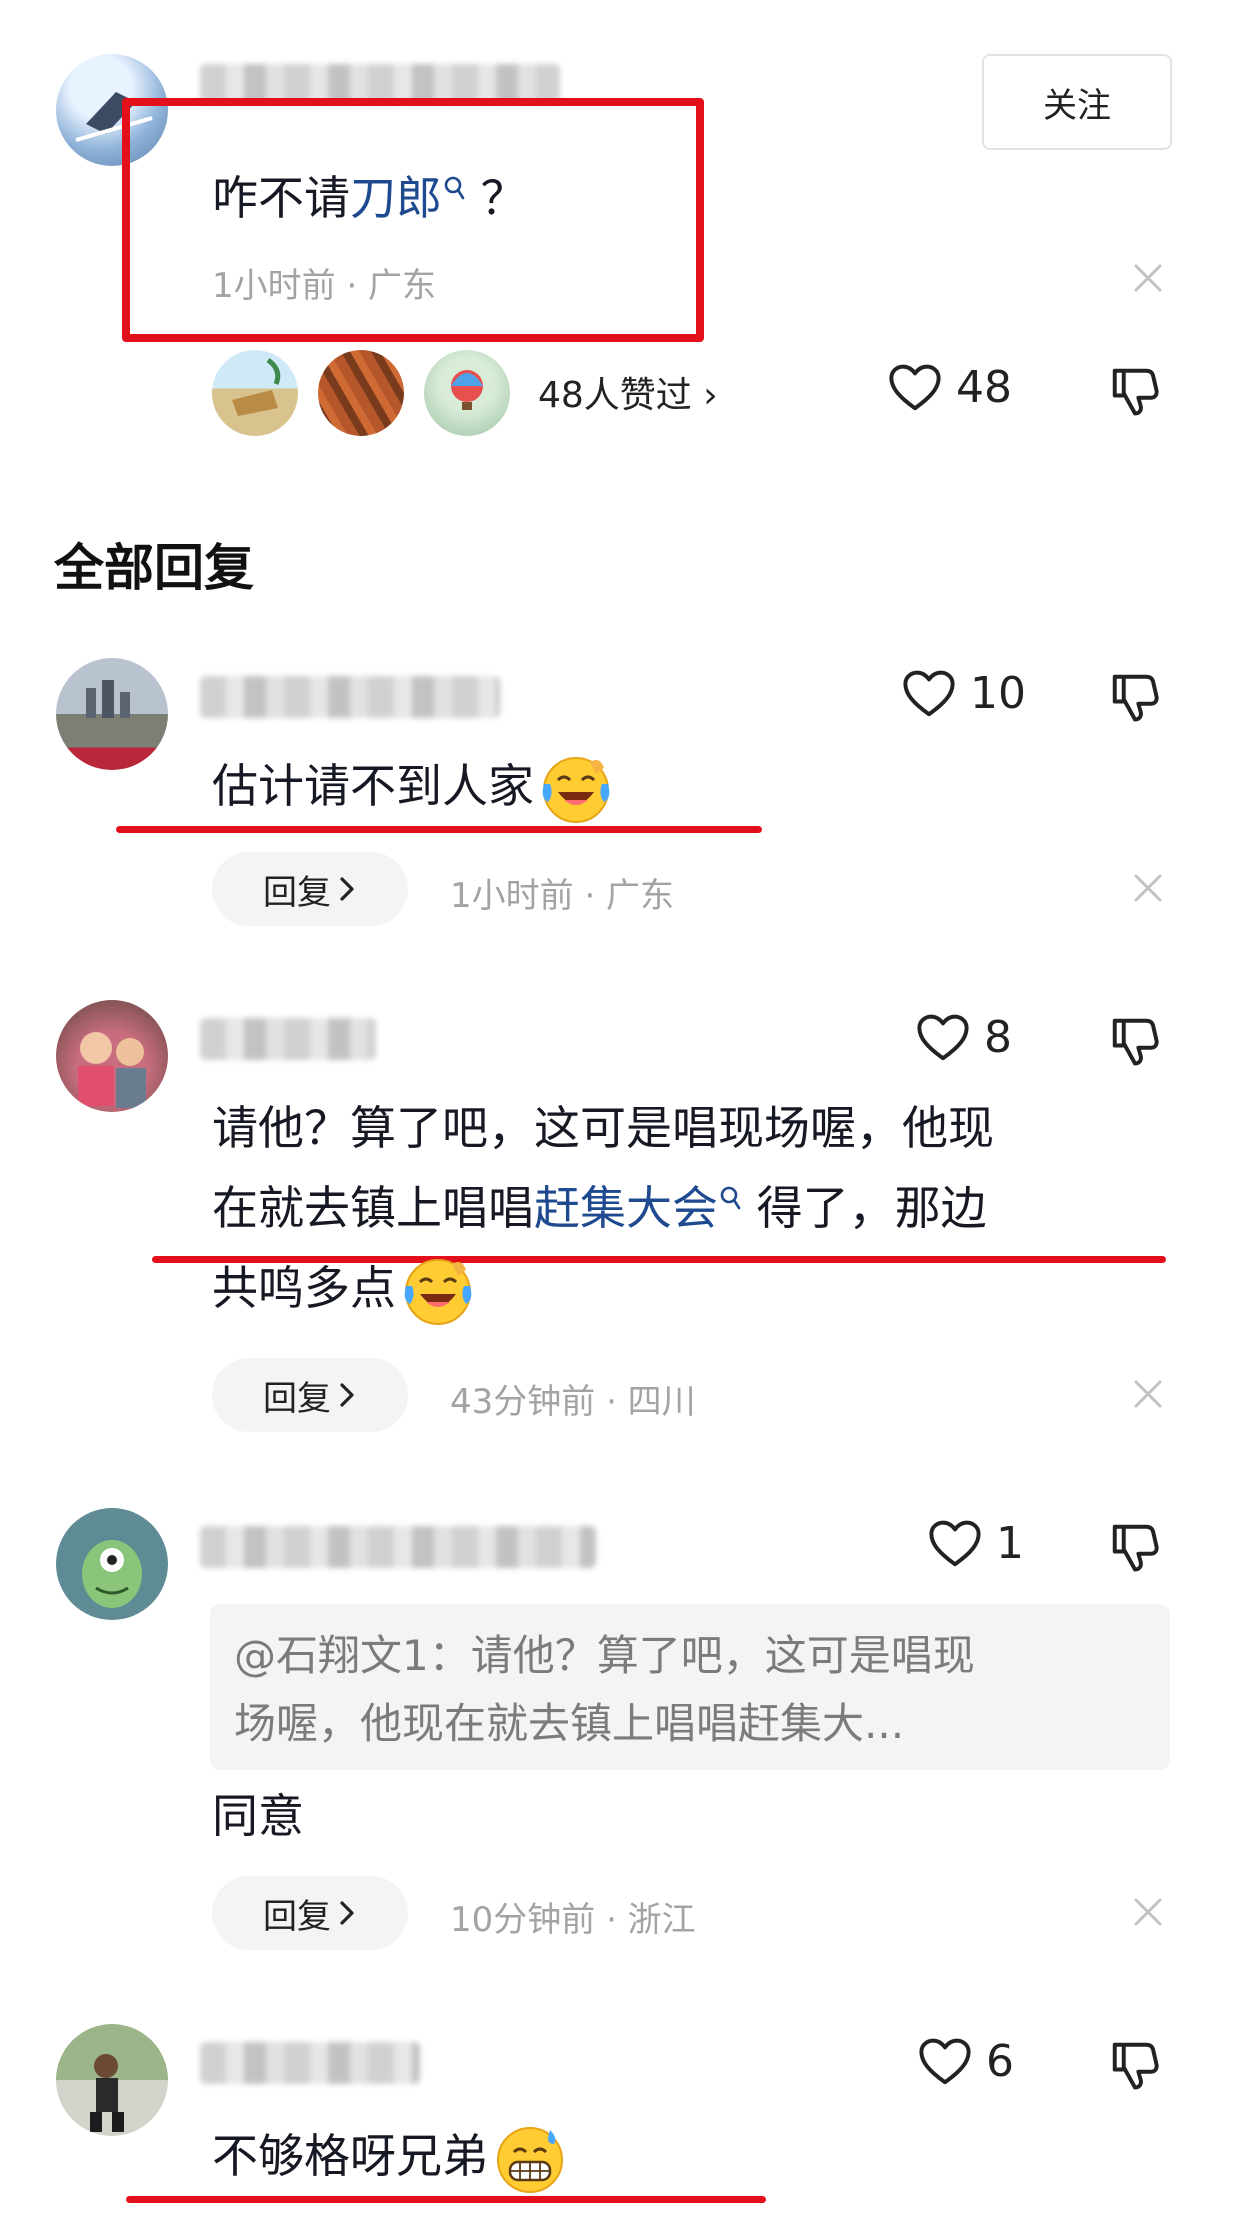 This screenshot has width=1236, height=2228. What do you see at coordinates (730, 1199) in the screenshot?
I see `search-icon` at bounding box center [730, 1199].